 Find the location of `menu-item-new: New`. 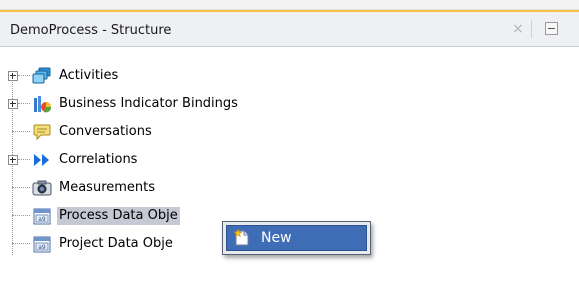

menu-item-new: New is located at coordinates (296, 238).